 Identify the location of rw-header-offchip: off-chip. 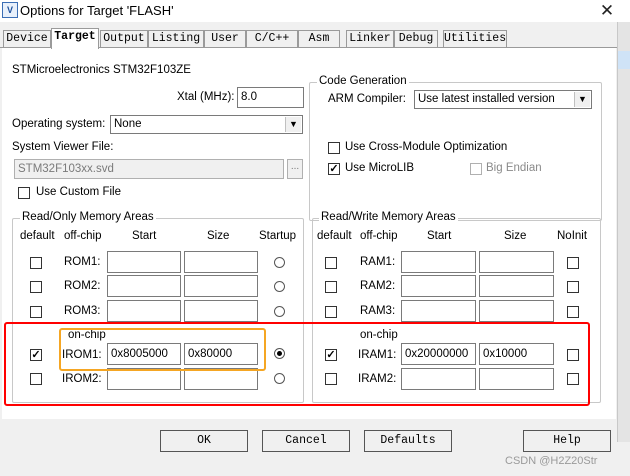
(379, 236).